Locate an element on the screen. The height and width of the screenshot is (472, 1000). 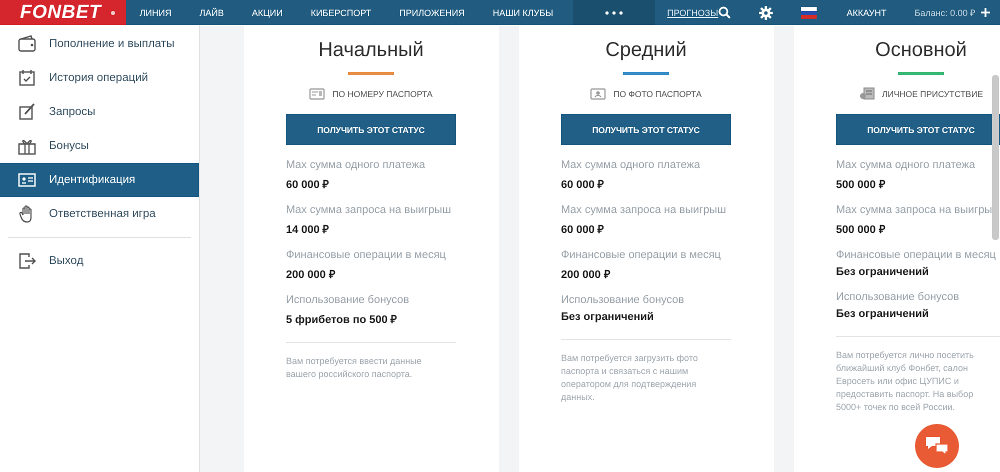
logo-text: FONBET is located at coordinates (61, 13).